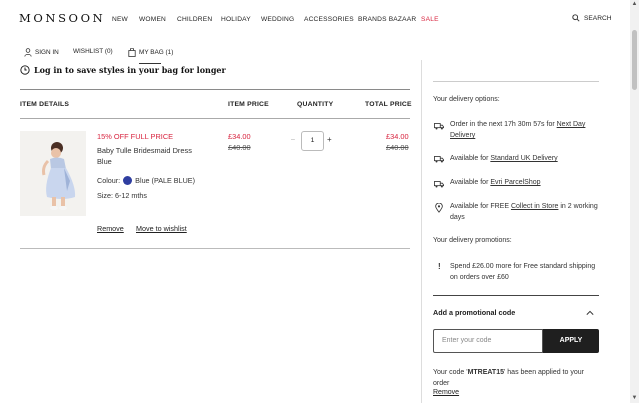 Image resolution: width=639 pixels, height=403 pixels. What do you see at coordinates (329, 139) in the screenshot?
I see `qty-increase-button: +` at bounding box center [329, 139].